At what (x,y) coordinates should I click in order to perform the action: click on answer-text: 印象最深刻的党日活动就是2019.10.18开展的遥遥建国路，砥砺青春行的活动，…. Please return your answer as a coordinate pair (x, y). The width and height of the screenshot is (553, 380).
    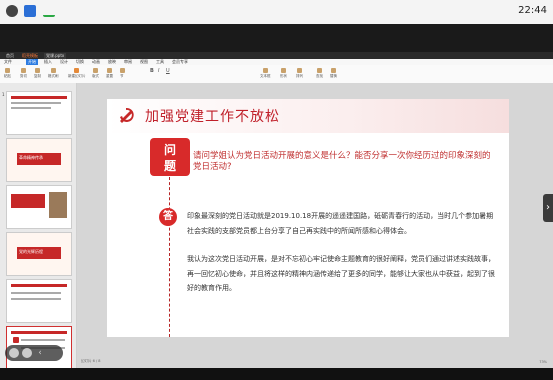
    Looking at the image, I should click on (342, 259).